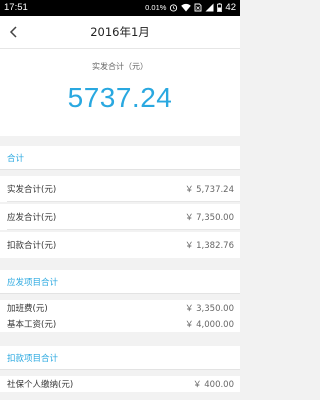 The image size is (320, 400). Describe the element at coordinates (120, 158) in the screenshot. I see `section-header-total: 合计` at that location.